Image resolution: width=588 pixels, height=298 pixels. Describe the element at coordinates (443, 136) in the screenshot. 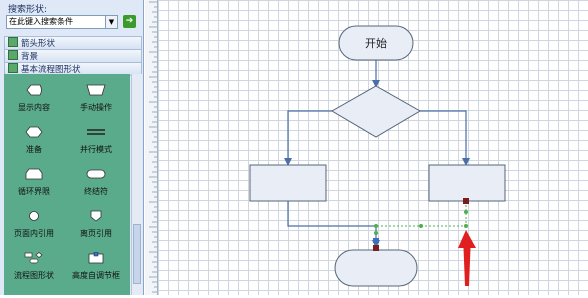

I see `connector-decision-to-right-box` at that location.